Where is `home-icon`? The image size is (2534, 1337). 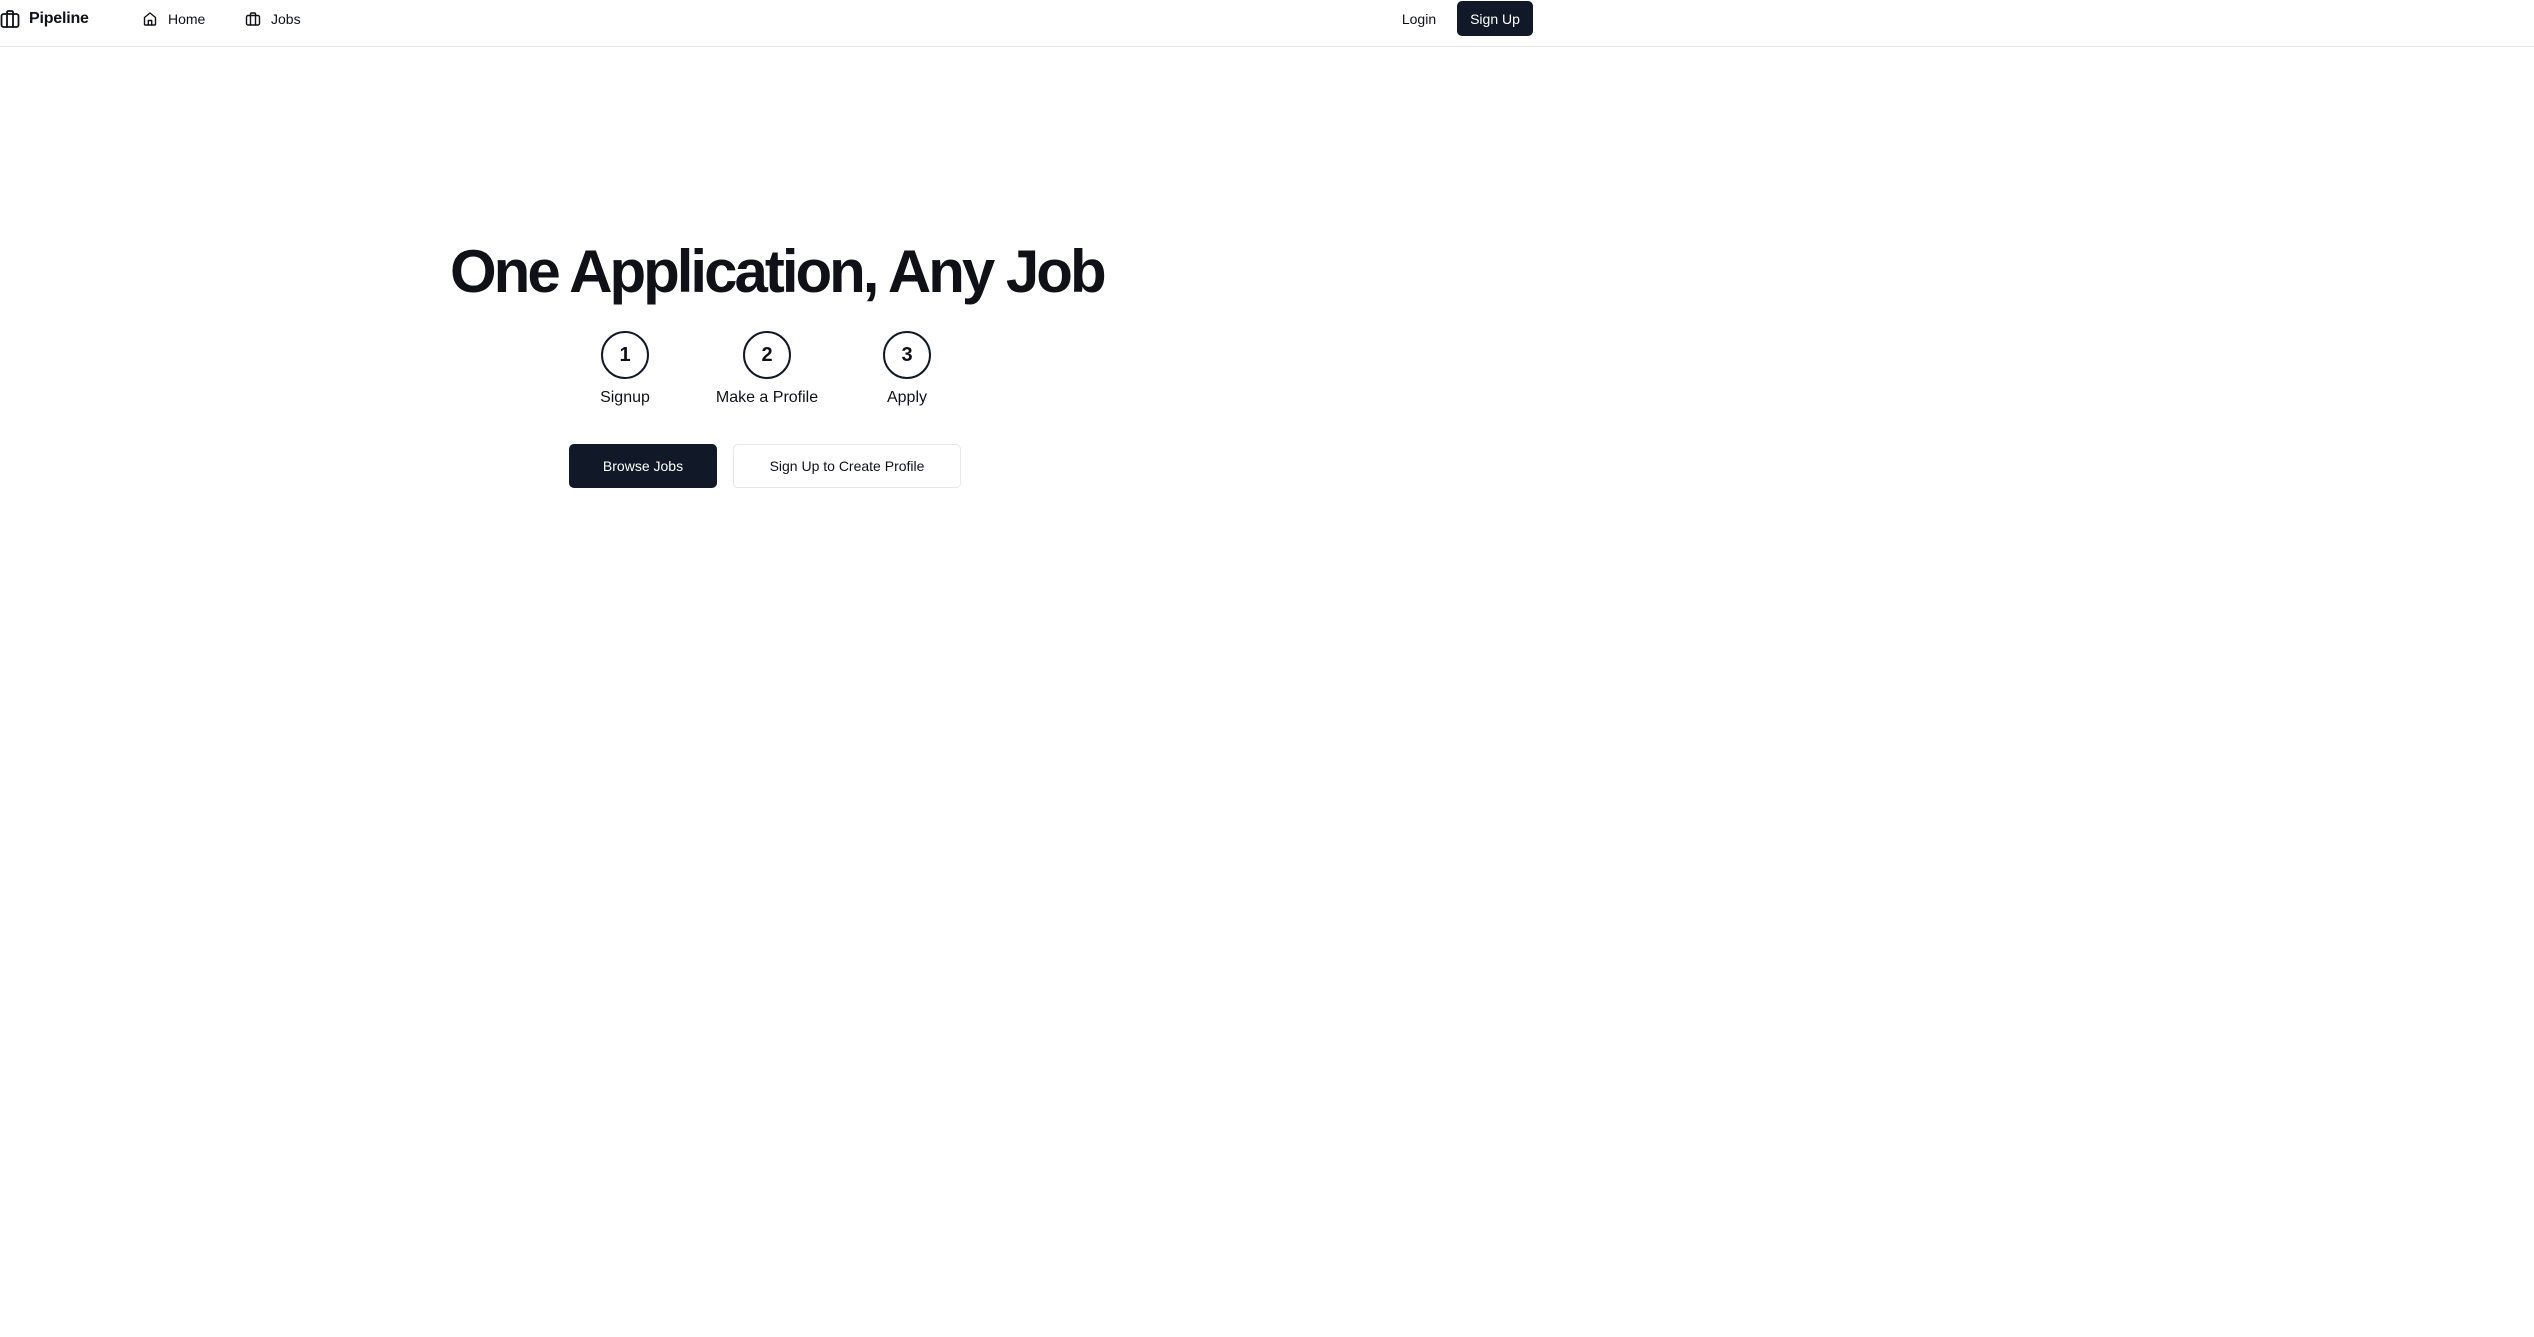
home-icon is located at coordinates (150, 19).